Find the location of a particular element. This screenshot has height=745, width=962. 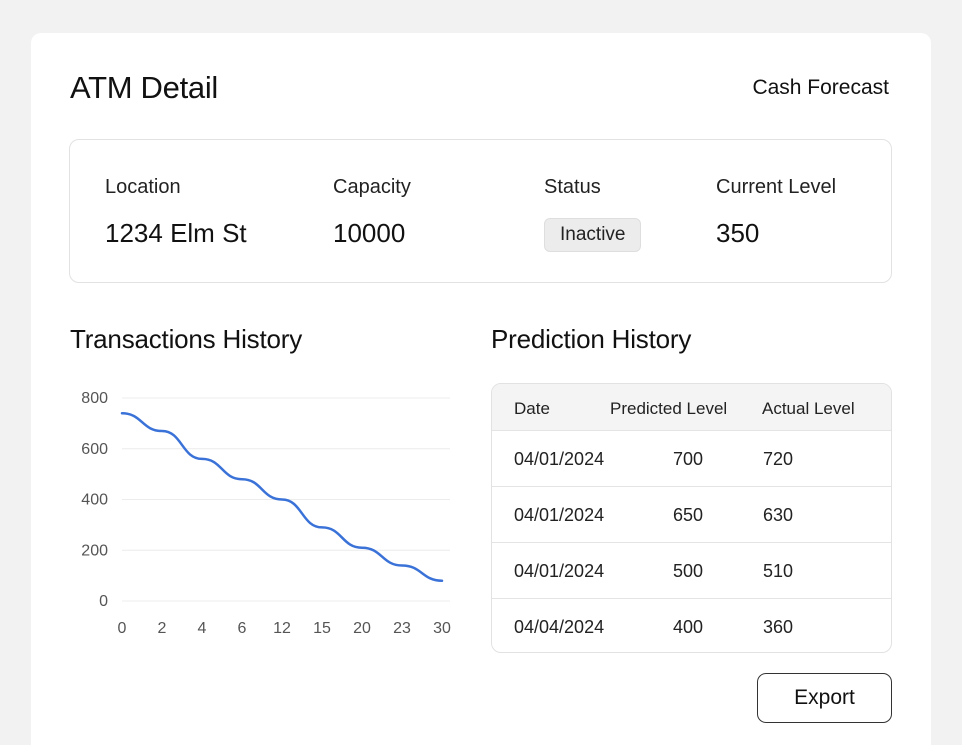

y-tick-label: 0 is located at coordinates (103, 601).